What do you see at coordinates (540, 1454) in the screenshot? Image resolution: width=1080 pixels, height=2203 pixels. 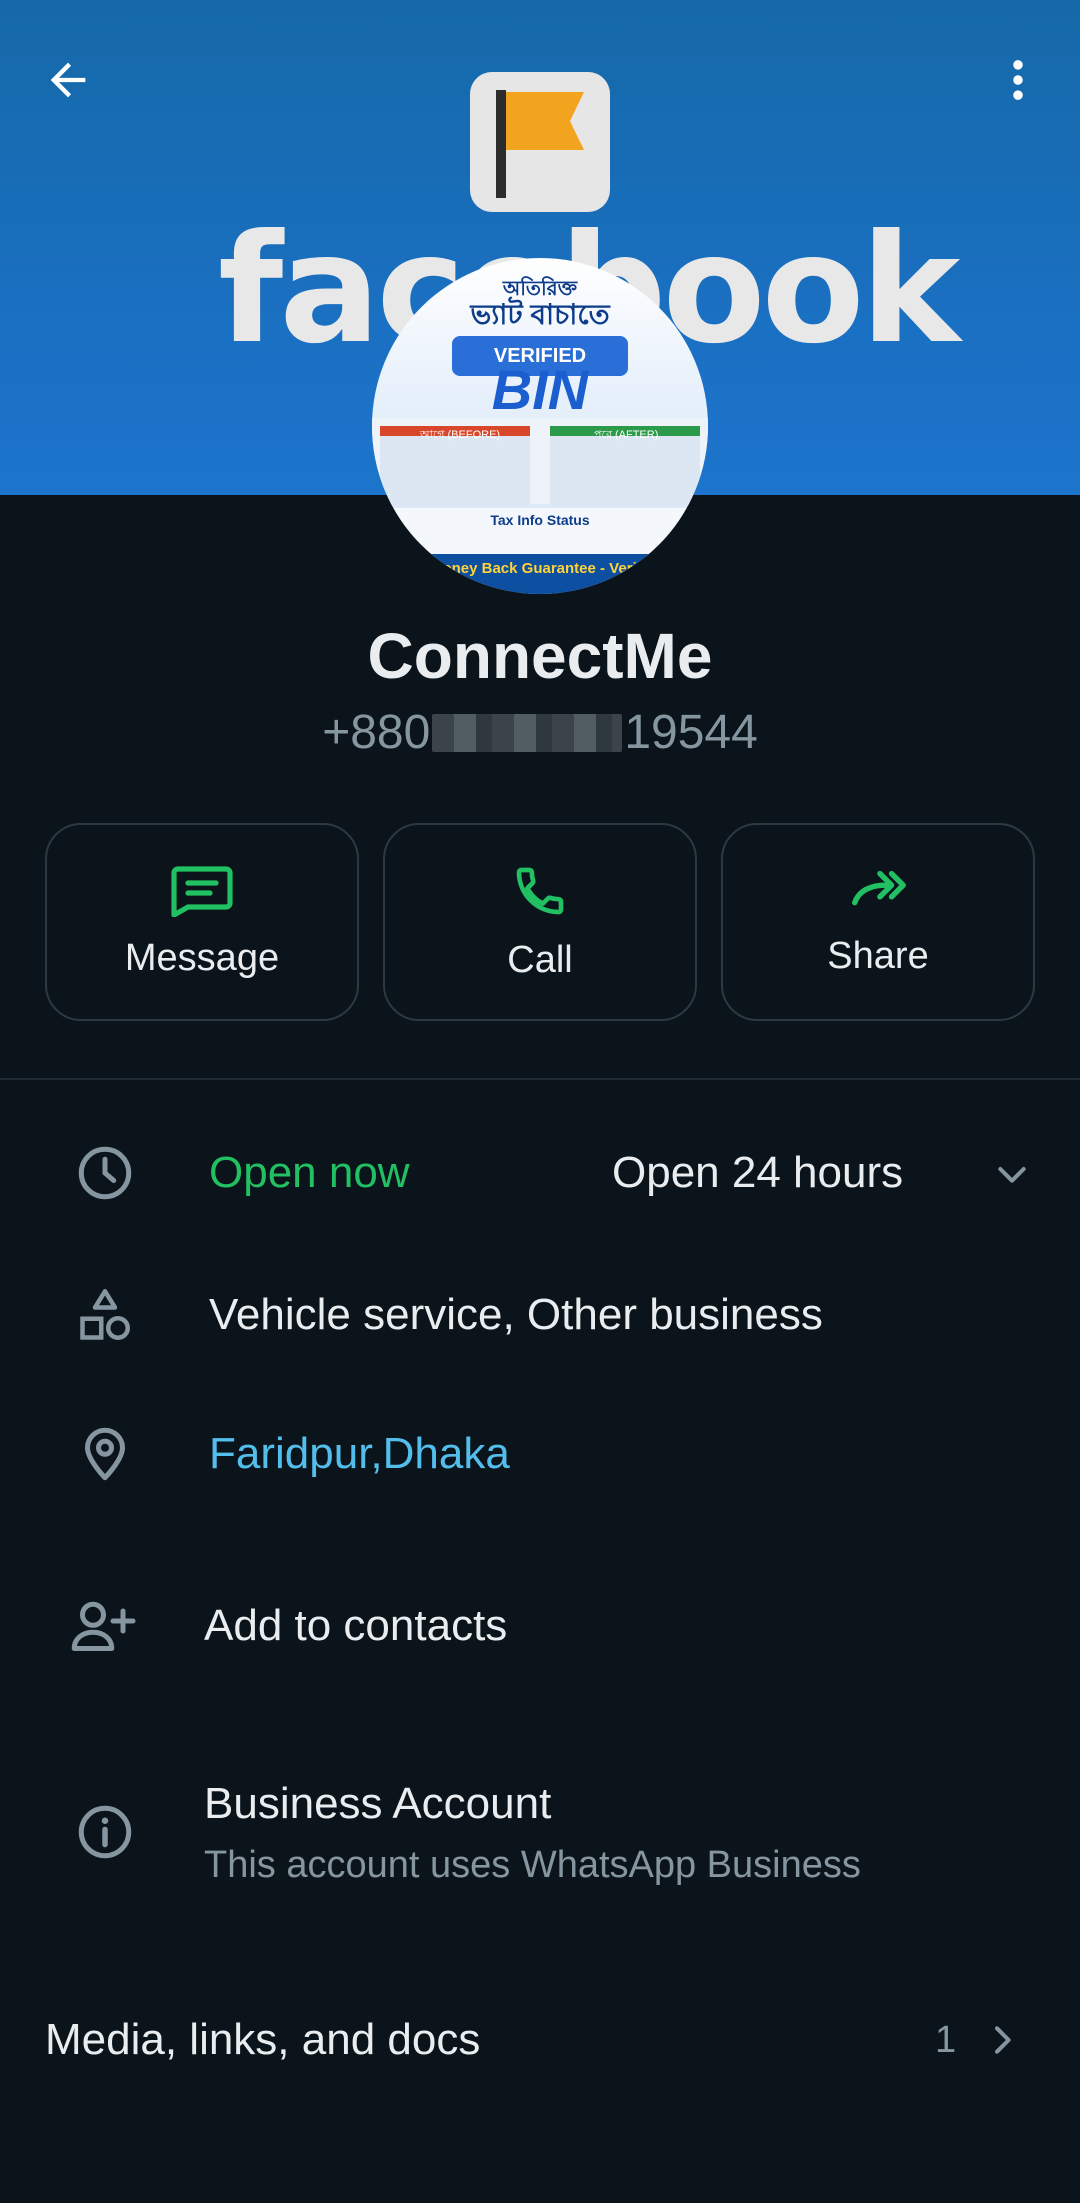 I see `location-row: Faridpur,Dhaka` at bounding box center [540, 1454].